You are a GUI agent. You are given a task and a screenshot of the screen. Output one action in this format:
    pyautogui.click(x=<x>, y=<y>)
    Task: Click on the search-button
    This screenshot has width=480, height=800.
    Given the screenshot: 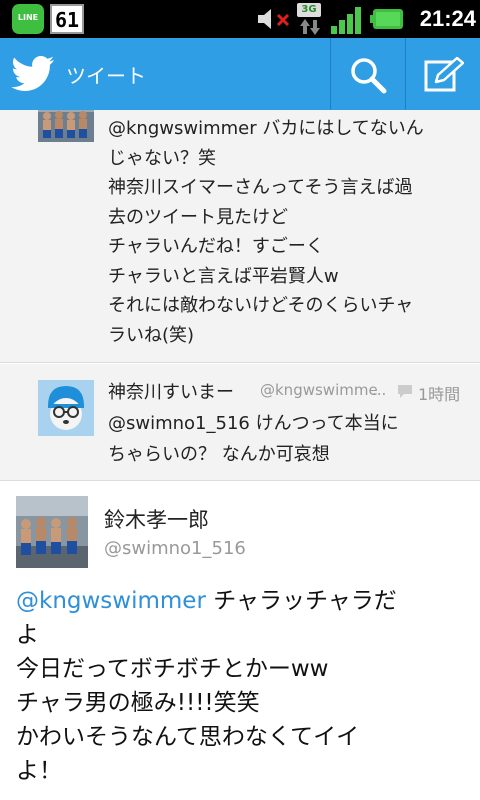 What is the action you would take?
    pyautogui.click(x=367, y=74)
    